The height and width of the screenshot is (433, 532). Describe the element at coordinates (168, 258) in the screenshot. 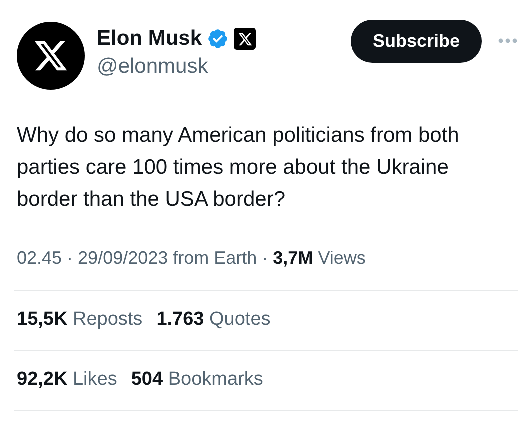

I see `post-date: 29/09/2023 from Earth` at that location.